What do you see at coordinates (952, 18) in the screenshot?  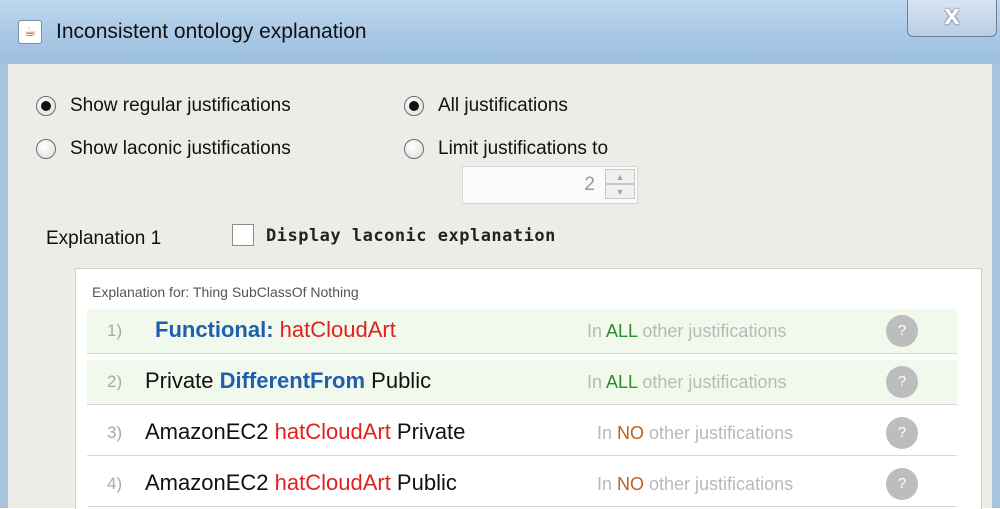 I see `close-button: X` at bounding box center [952, 18].